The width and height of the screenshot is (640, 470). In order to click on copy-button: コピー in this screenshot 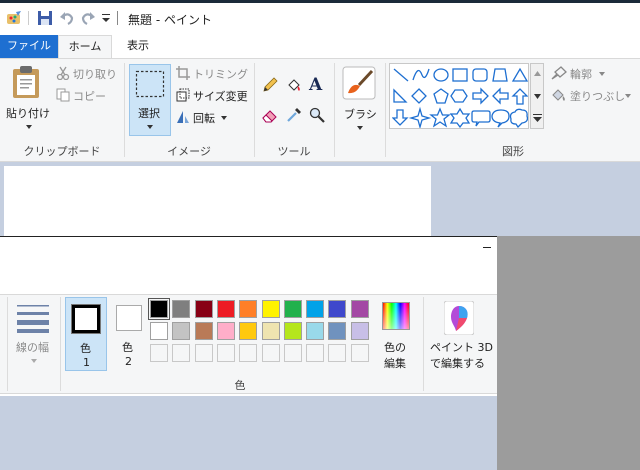, I will do `click(88, 96)`.